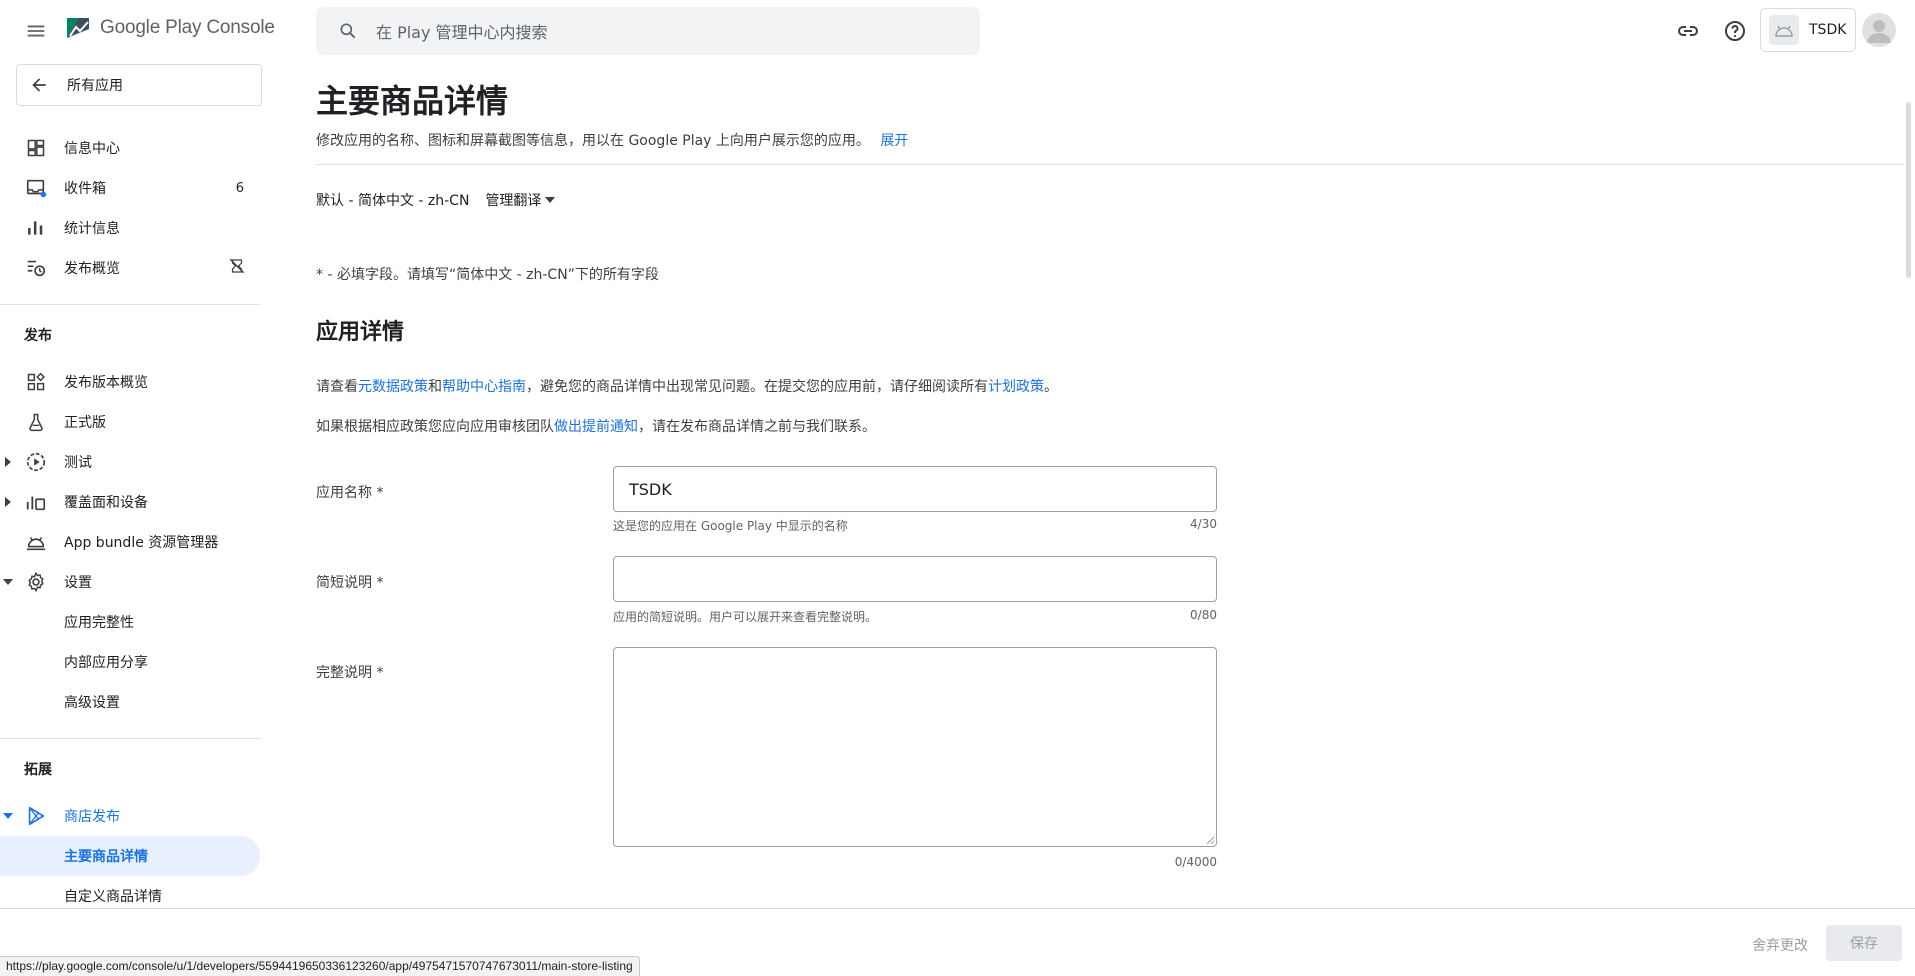 The width and height of the screenshot is (1915, 976). Describe the element at coordinates (131, 462) in the screenshot. I see `sidebar-item-testing: 测试` at that location.